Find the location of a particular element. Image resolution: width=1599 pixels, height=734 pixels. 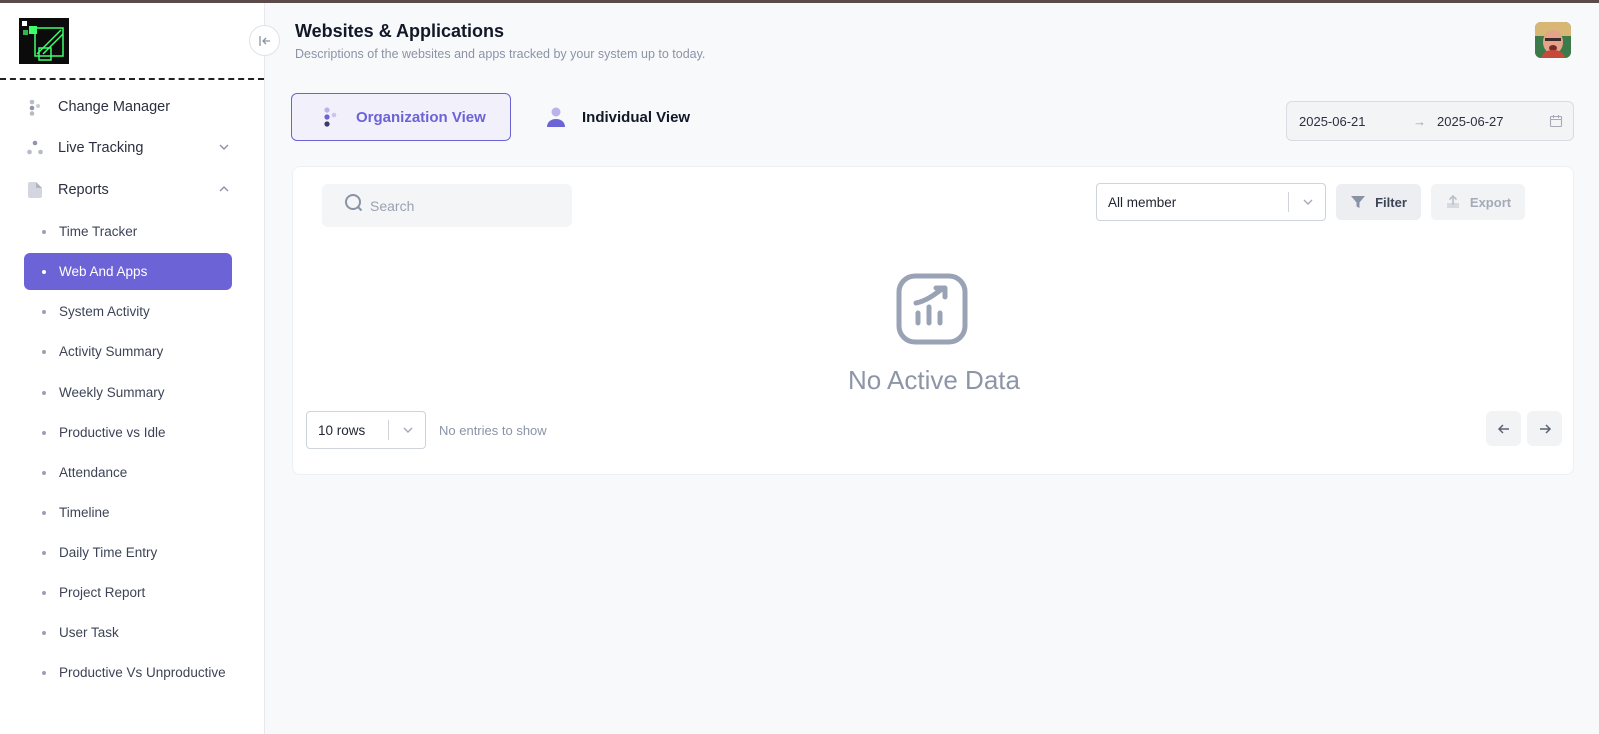

sidebar-item-label: Productive Vs Unproductive is located at coordinates (142, 672).